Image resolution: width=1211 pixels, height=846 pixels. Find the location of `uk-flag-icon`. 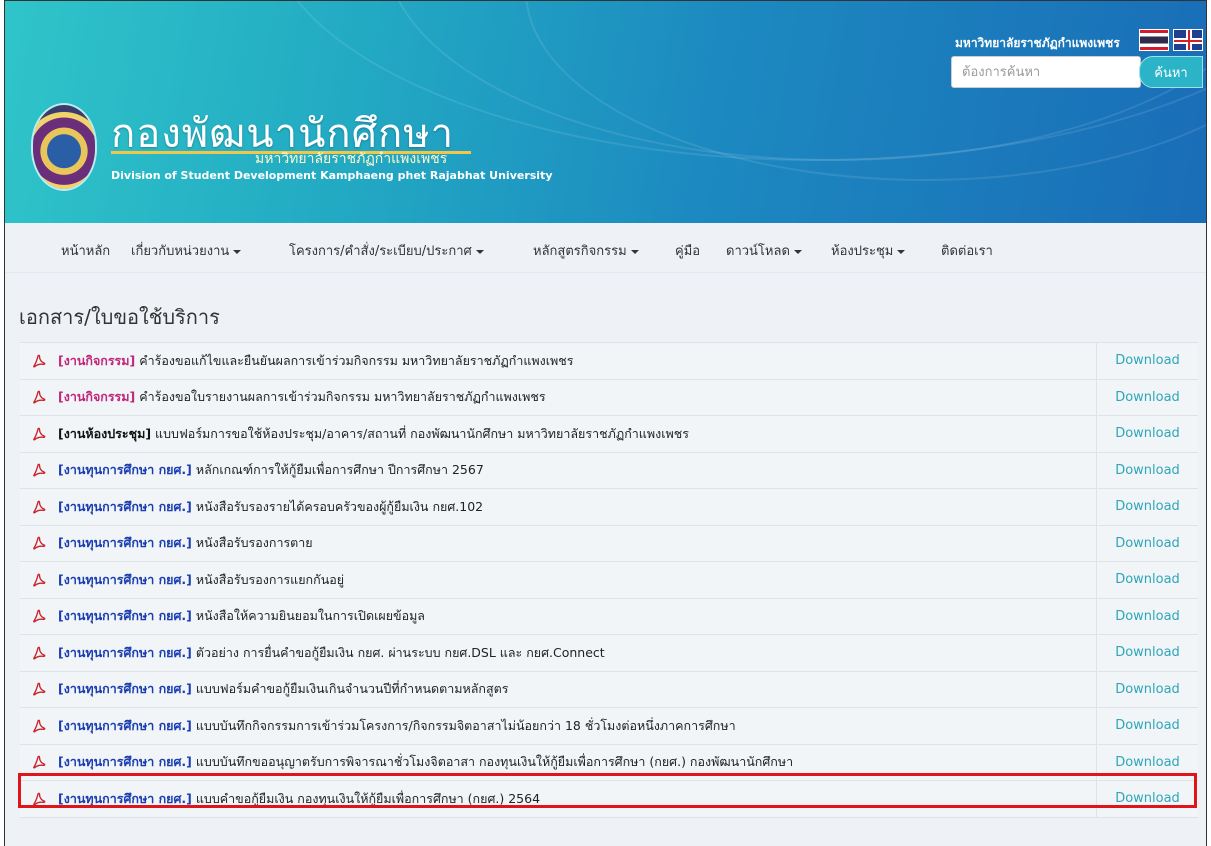

uk-flag-icon is located at coordinates (1188, 40).